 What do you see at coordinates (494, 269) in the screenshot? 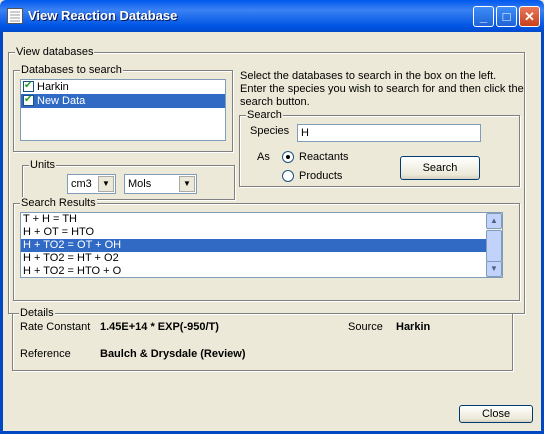
I see `scroll-down-icon: ▼` at bounding box center [494, 269].